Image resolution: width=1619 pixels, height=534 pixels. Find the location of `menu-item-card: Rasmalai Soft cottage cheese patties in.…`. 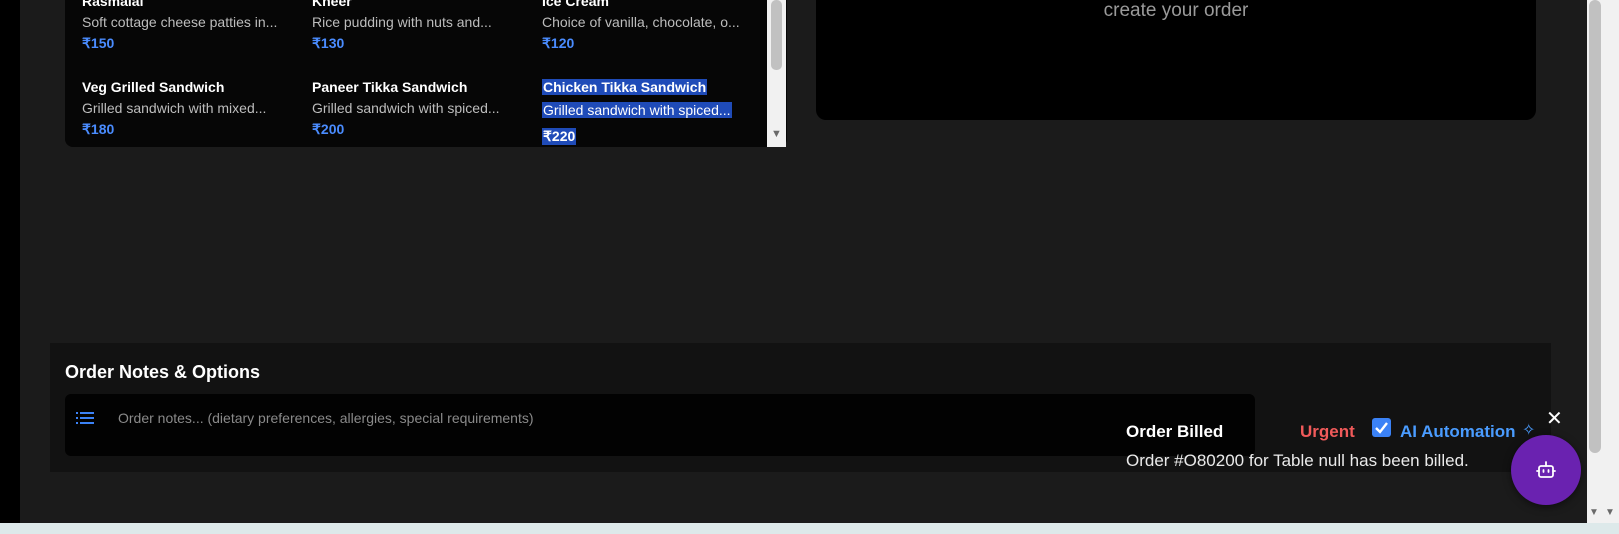

menu-item-card: Rasmalai Soft cottage cheese patties in.… is located at coordinates (189, 26).